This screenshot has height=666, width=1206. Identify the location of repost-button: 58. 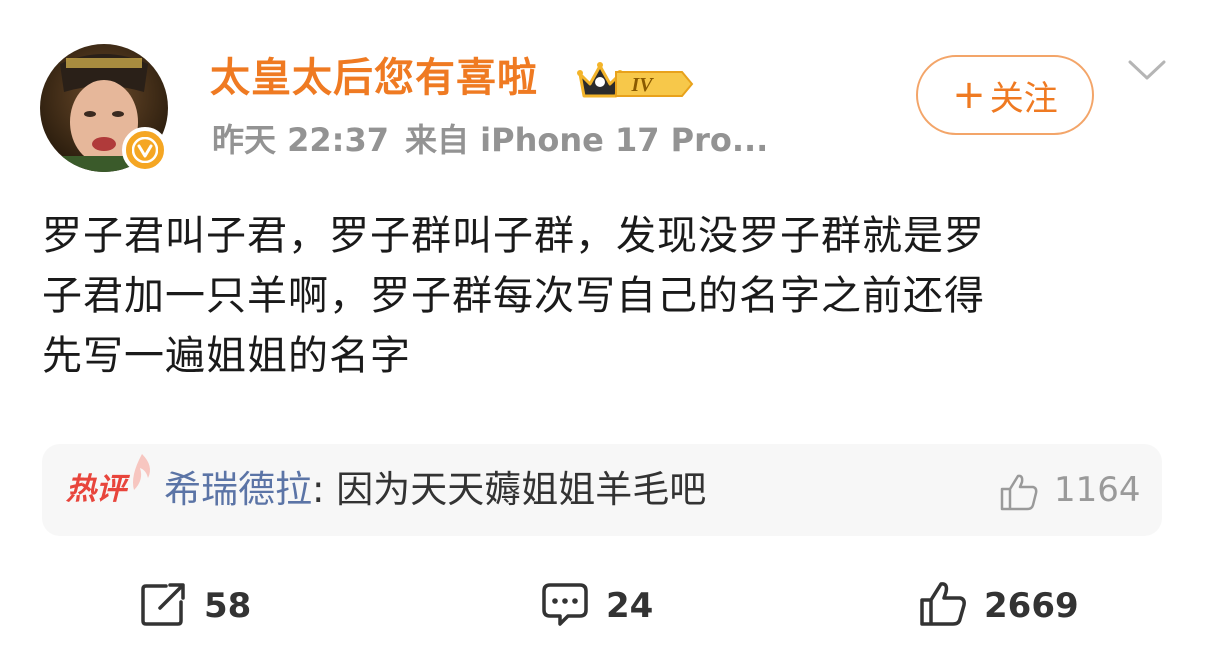
(195, 606).